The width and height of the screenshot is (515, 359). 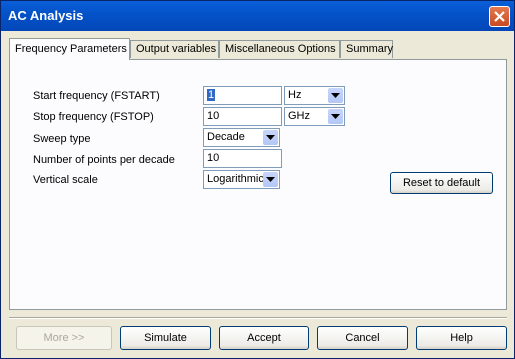 What do you see at coordinates (295, 95) in the screenshot?
I see `start-frequency-unit: Hz` at bounding box center [295, 95].